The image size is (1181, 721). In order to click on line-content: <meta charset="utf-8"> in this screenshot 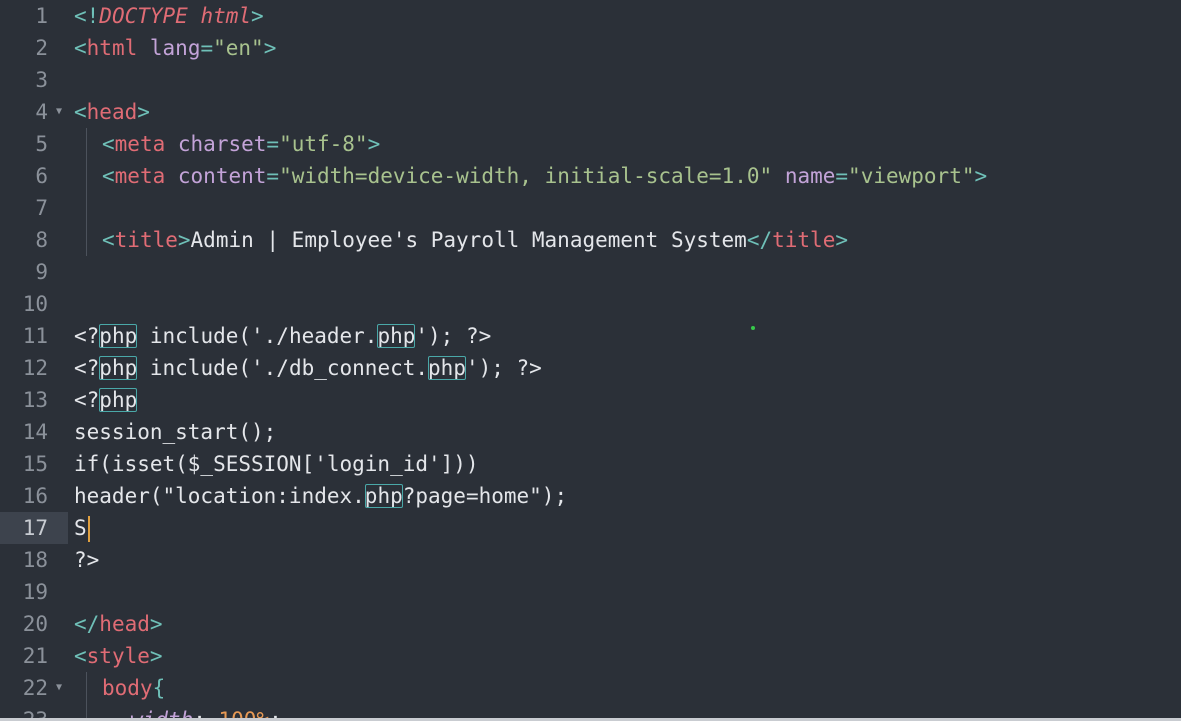, I will do `click(241, 144)`.